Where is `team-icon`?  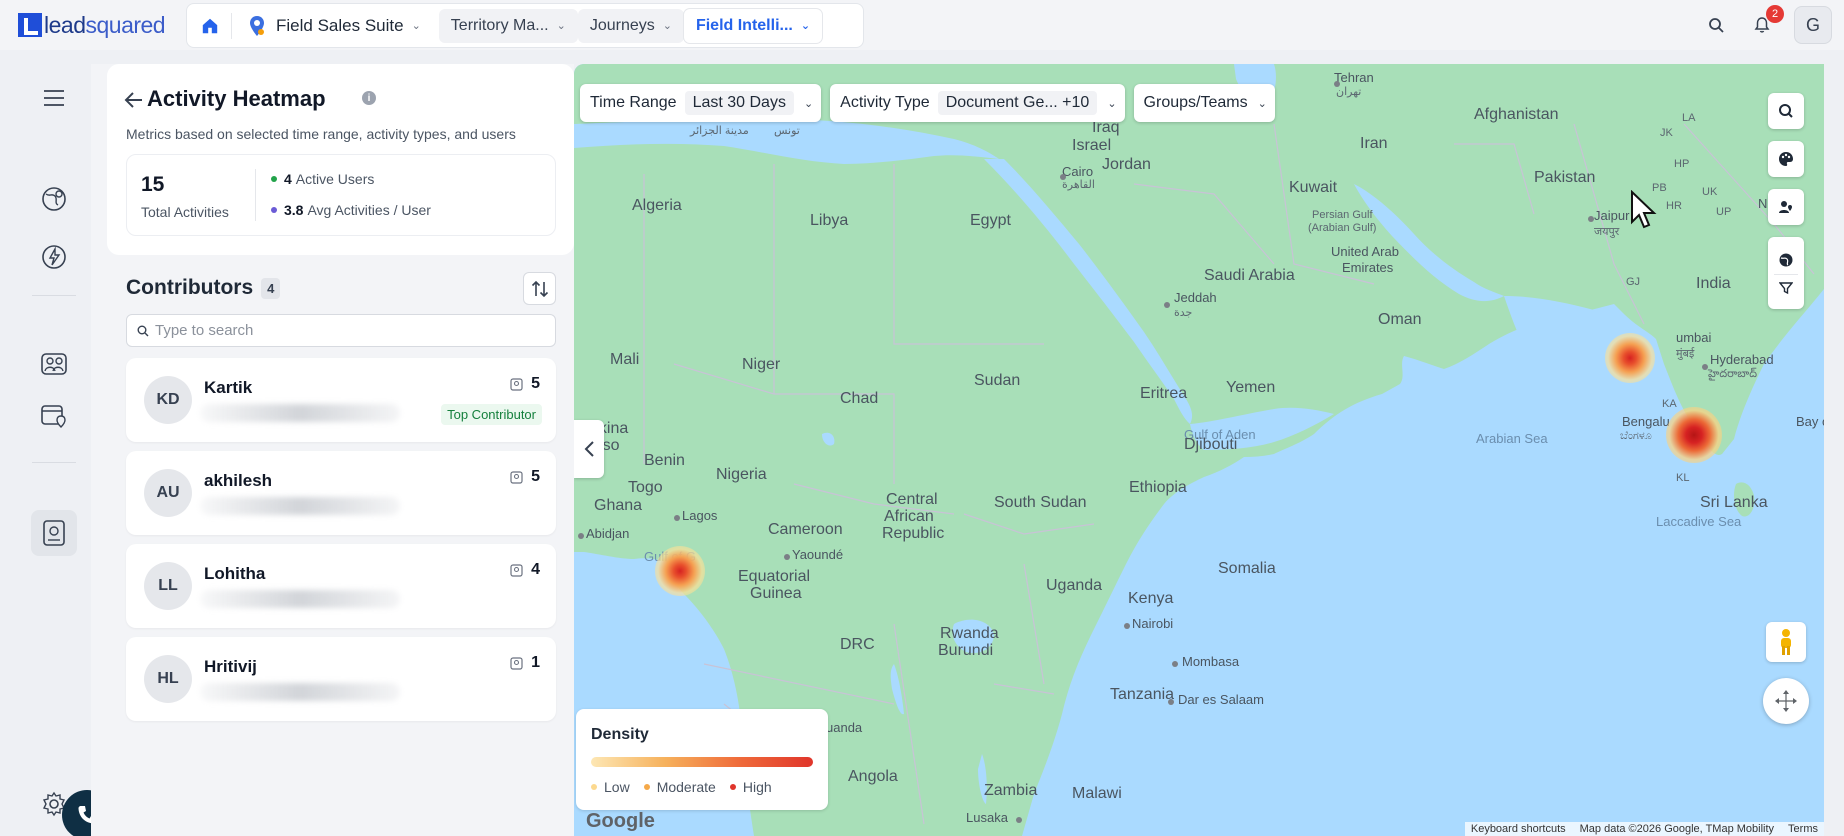 team-icon is located at coordinates (54, 364).